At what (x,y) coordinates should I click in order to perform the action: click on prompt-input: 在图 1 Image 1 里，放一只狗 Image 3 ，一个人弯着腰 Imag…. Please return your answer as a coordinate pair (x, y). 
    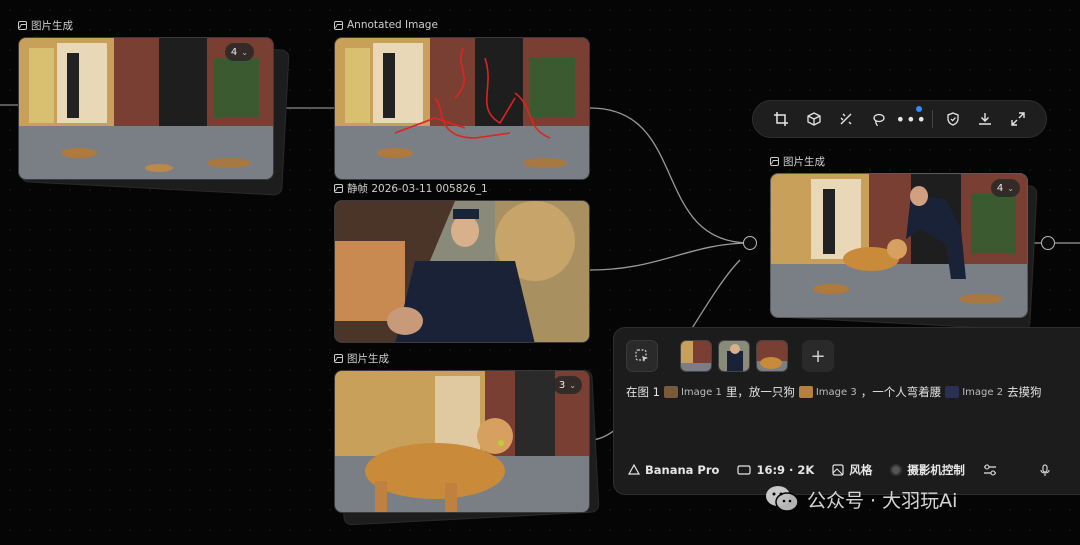
    Looking at the image, I should click on (853, 392).